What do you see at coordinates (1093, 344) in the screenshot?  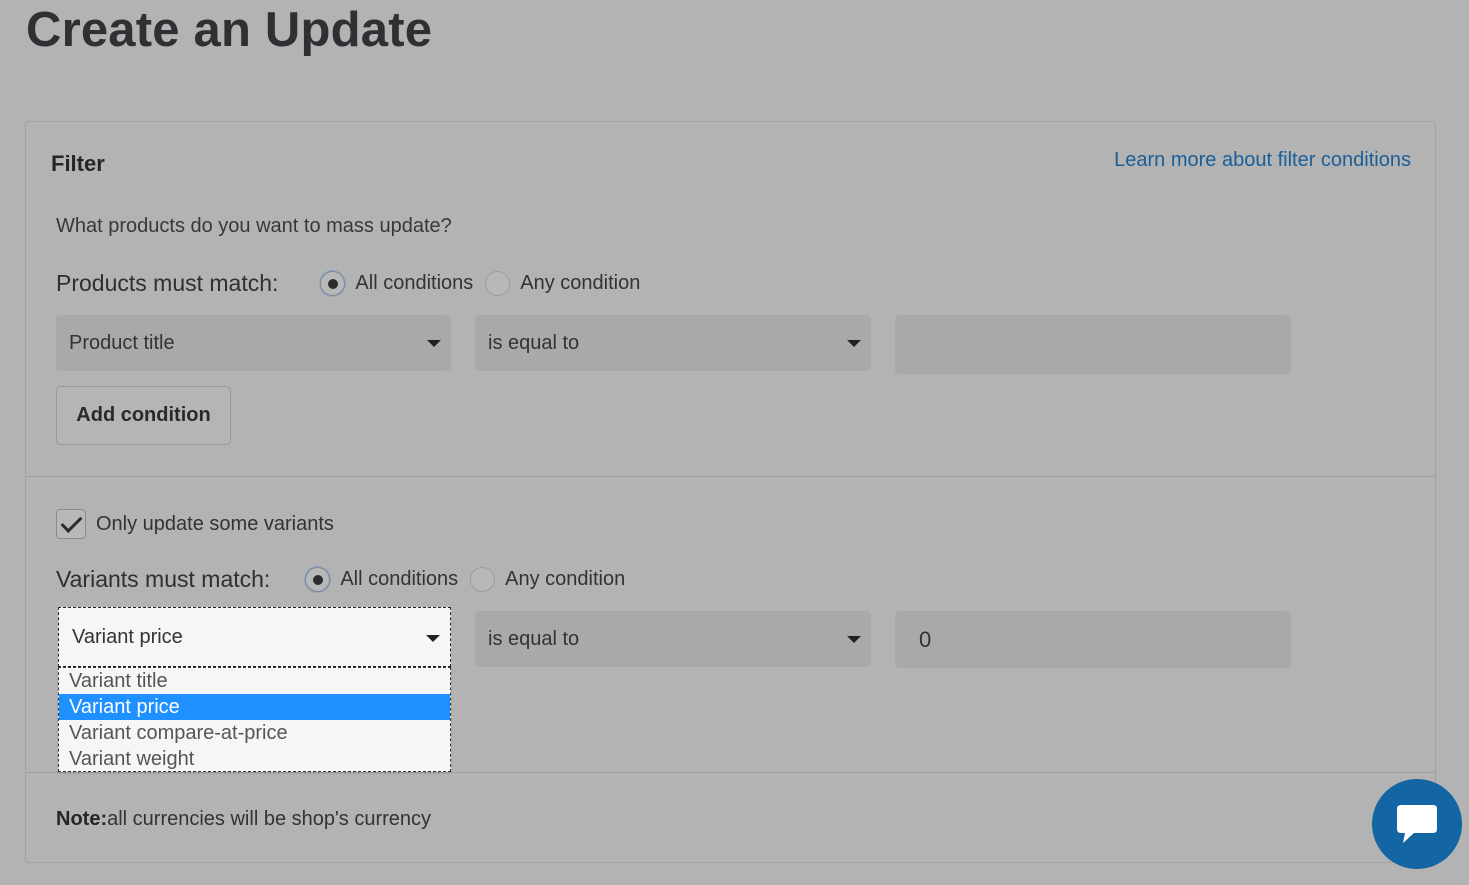 I see `product-value-input` at bounding box center [1093, 344].